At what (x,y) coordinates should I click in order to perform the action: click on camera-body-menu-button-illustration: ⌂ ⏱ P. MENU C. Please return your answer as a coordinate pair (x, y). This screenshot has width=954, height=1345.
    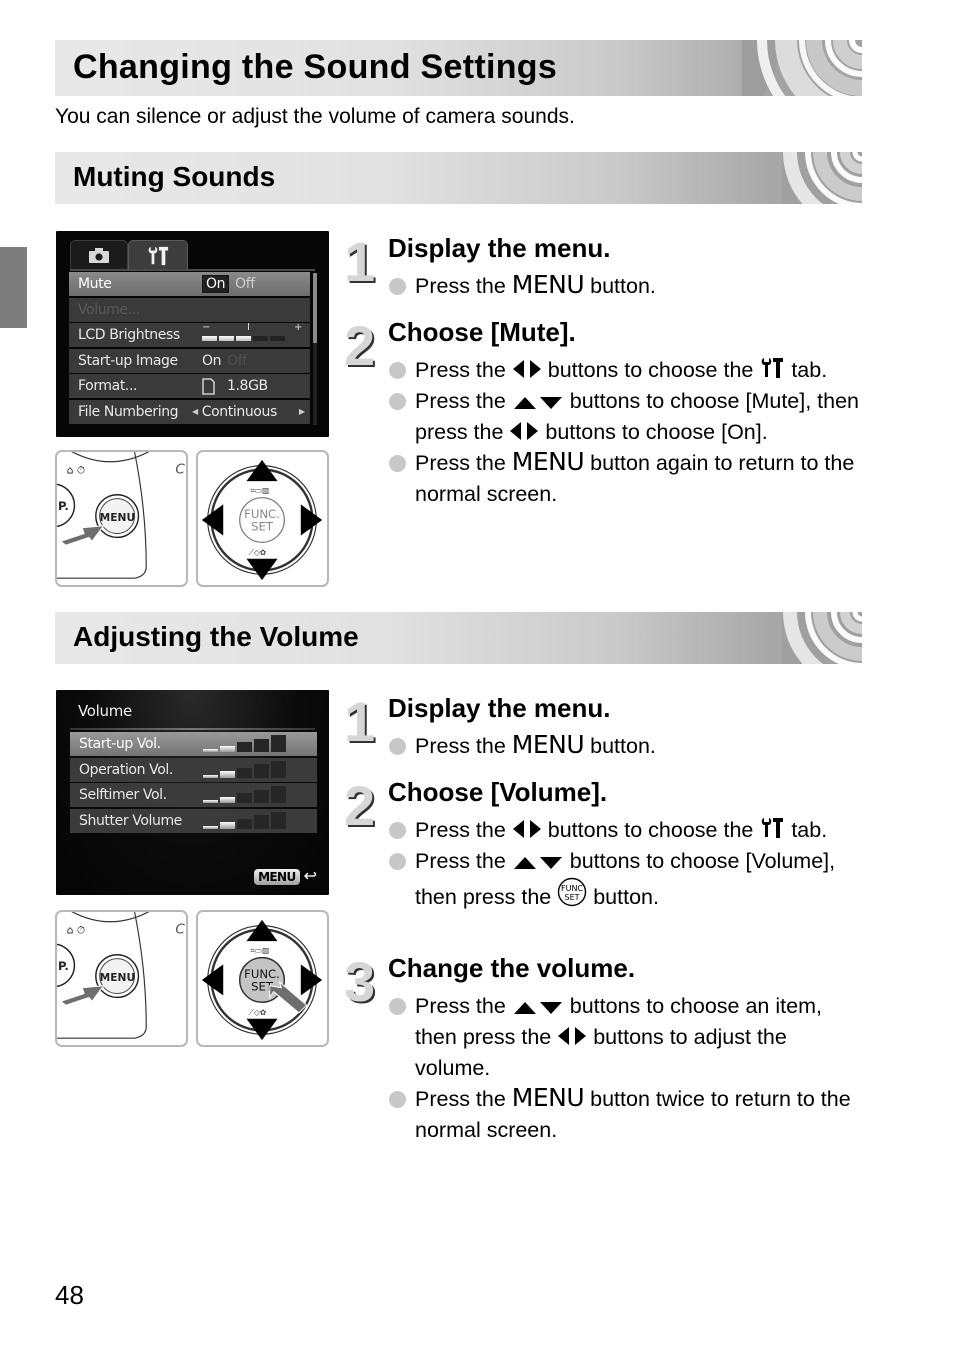
    Looking at the image, I should click on (121, 515).